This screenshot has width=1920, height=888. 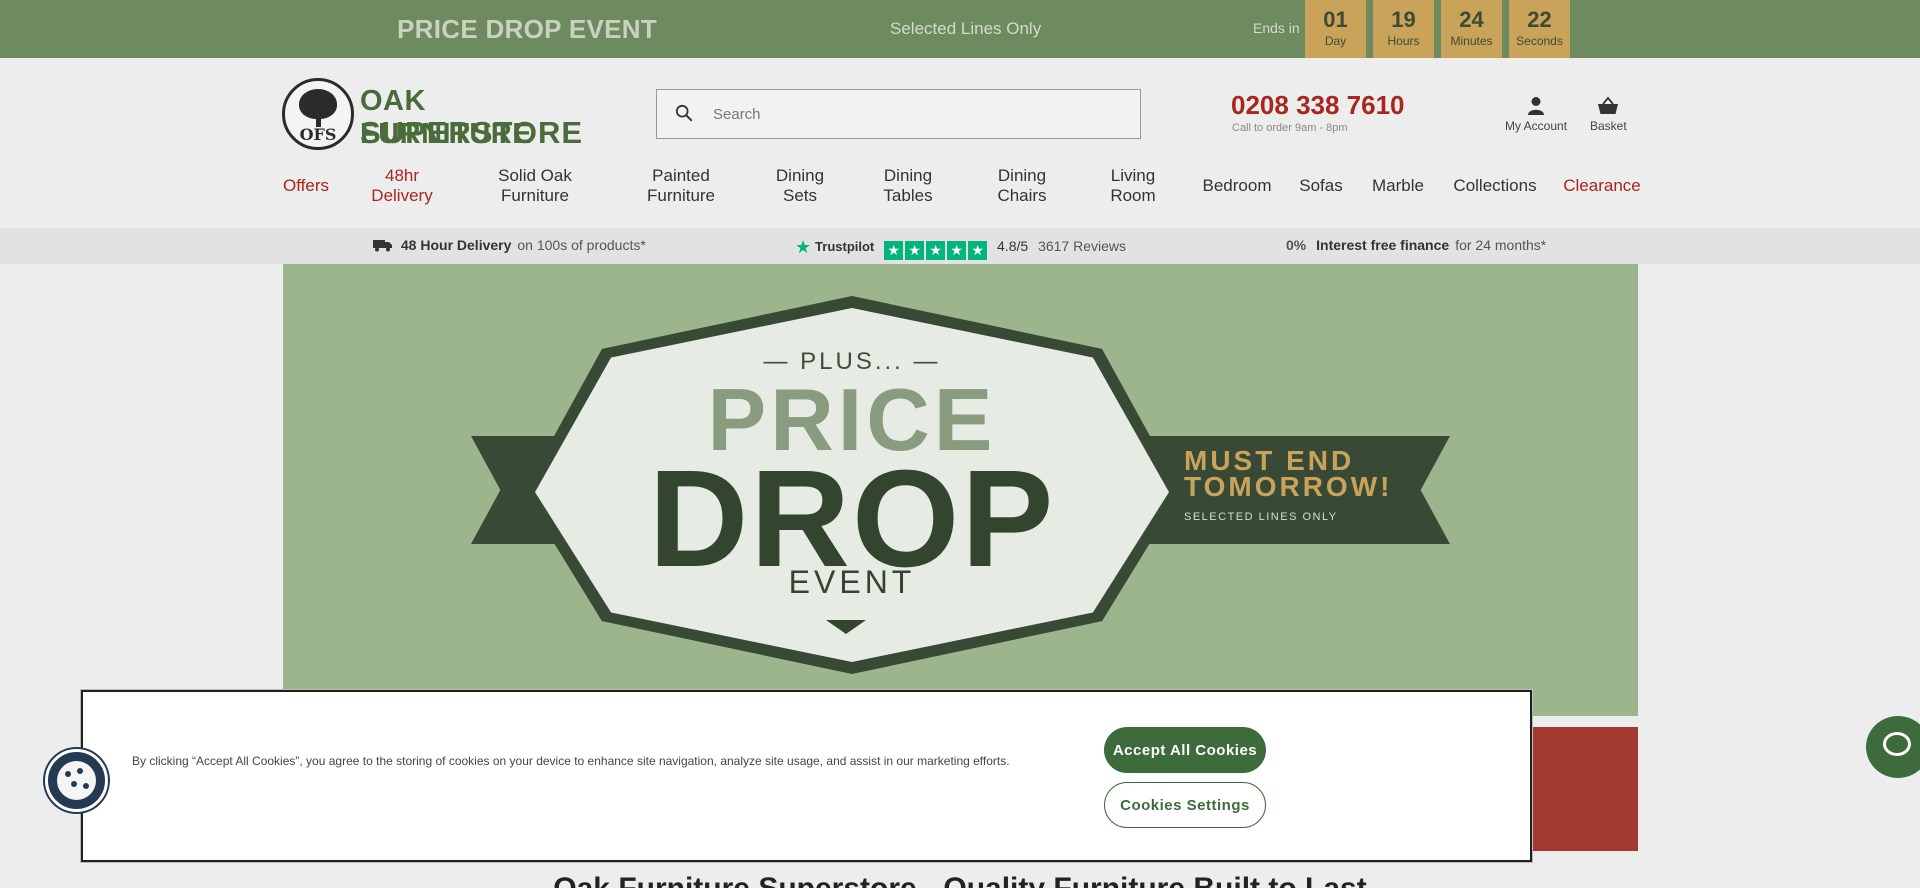 I want to click on nav-dining-tables: Dining Tables, so click(x=908, y=186).